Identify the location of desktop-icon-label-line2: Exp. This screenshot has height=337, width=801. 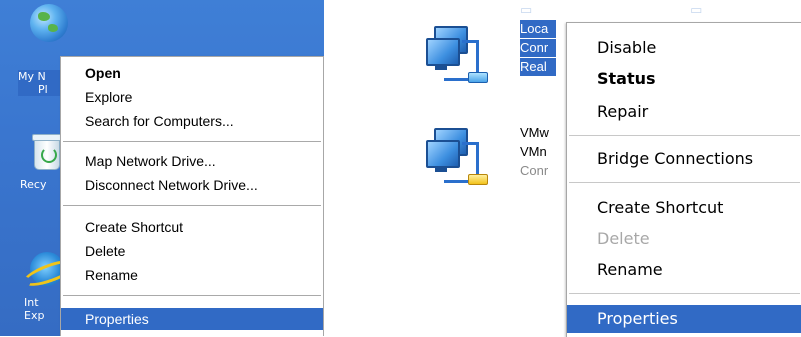
(34, 315).